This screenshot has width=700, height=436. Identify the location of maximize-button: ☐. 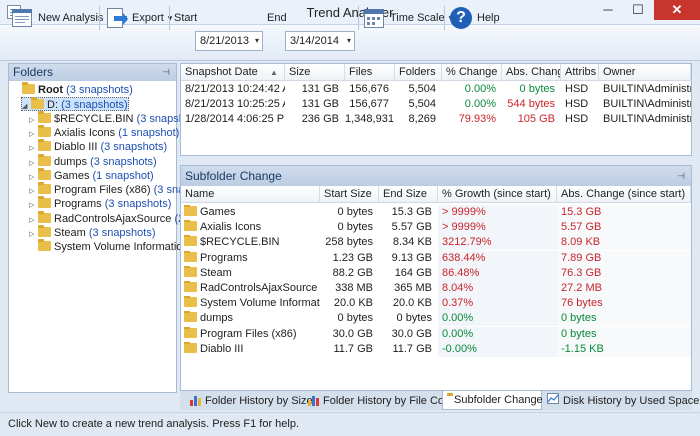
(638, 10).